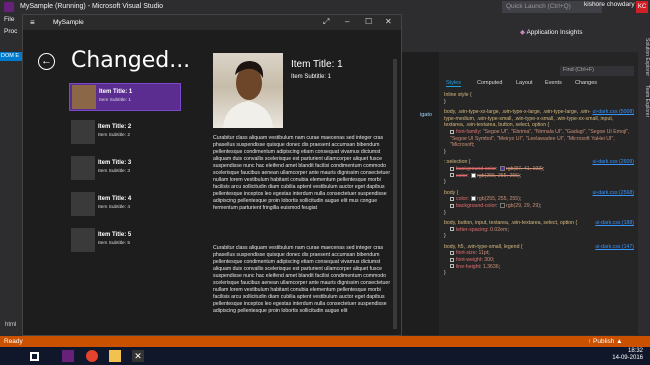  I want to click on app-title-bar: ≡ MySample ⤢ – ☐ ✕, so click(212, 22).